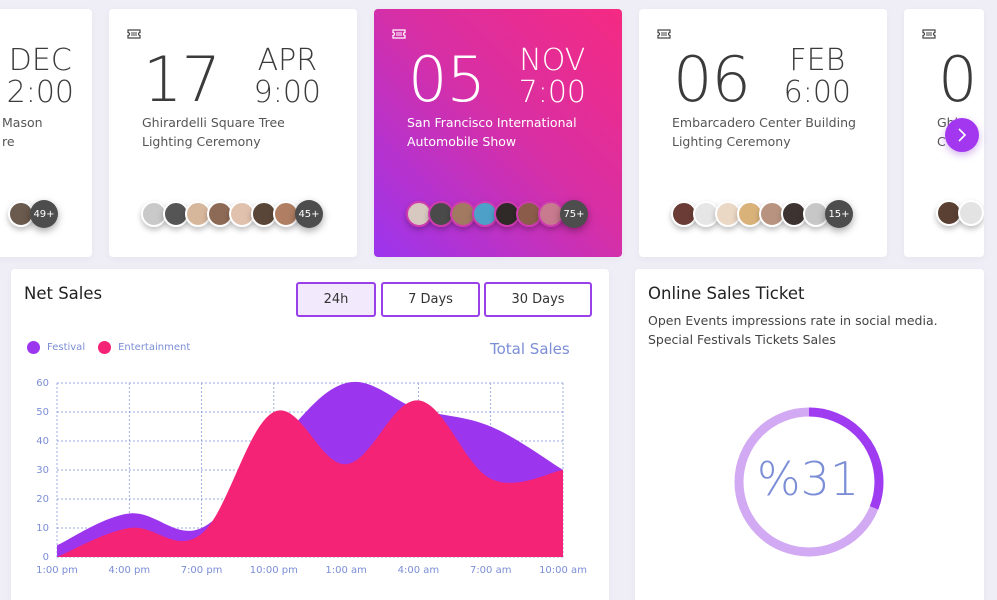 The image size is (997, 600). What do you see at coordinates (336, 299) in the screenshot?
I see `range-24h-button: 24h` at bounding box center [336, 299].